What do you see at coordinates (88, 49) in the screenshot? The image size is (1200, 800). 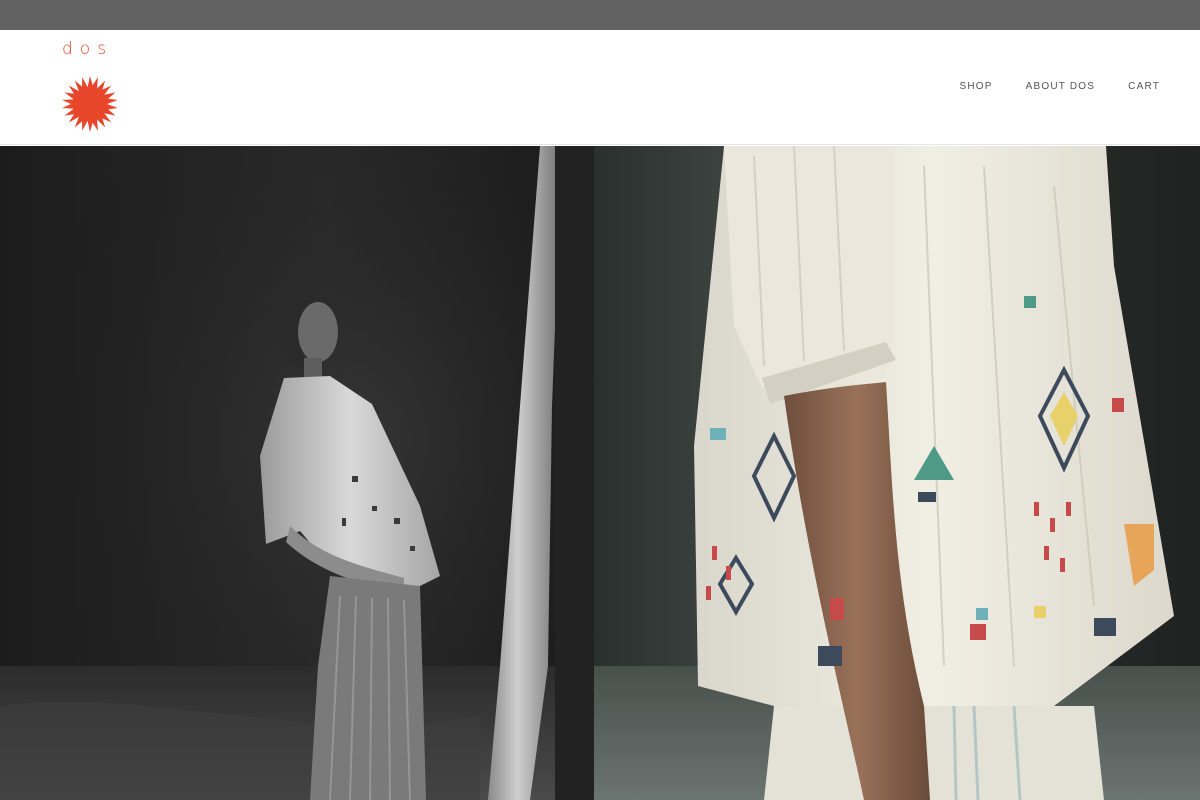 I see `brand-wordmark: dos` at bounding box center [88, 49].